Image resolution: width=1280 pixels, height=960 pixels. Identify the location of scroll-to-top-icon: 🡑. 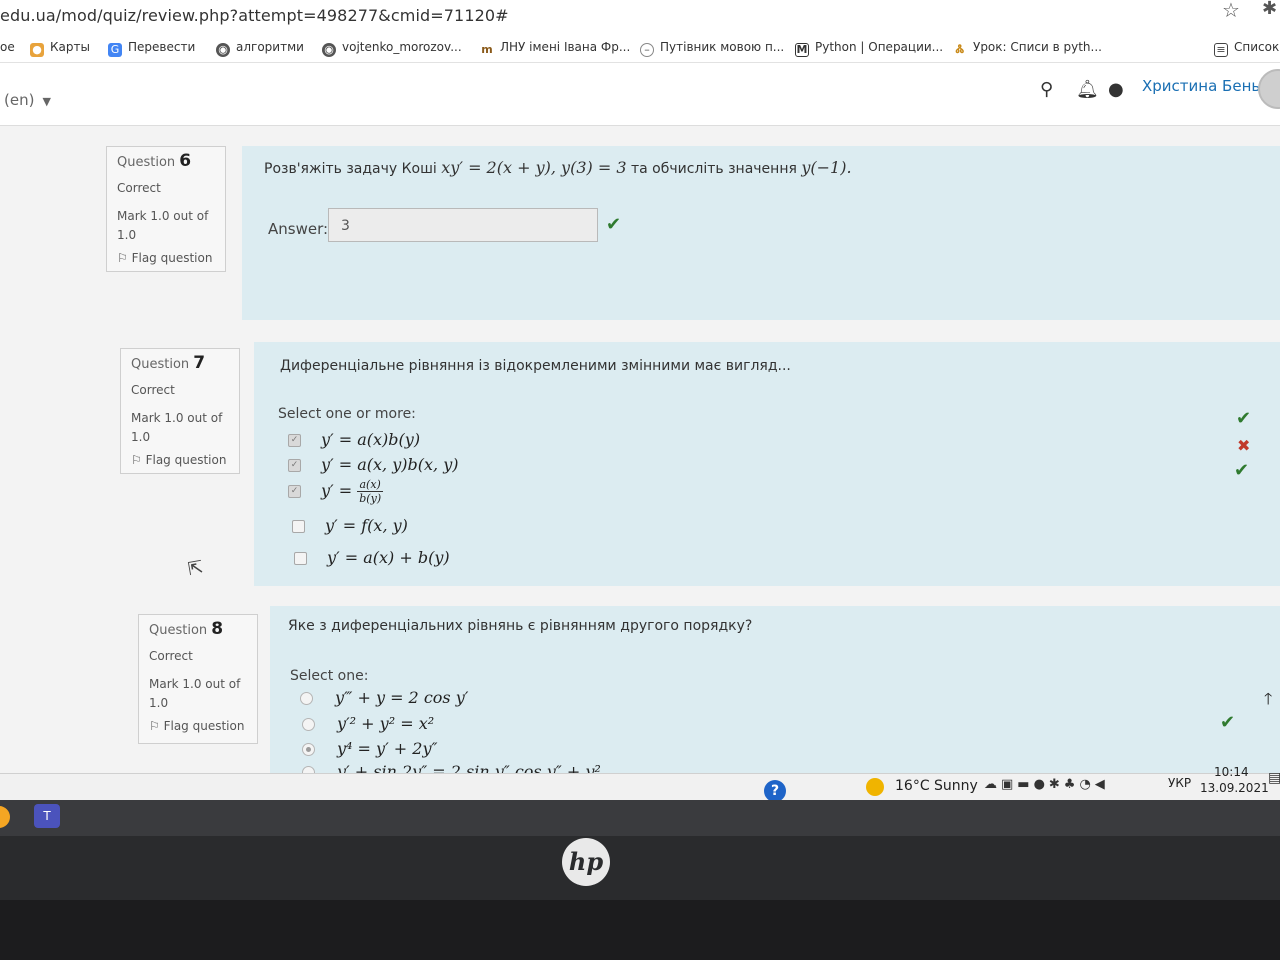
(1268, 701).